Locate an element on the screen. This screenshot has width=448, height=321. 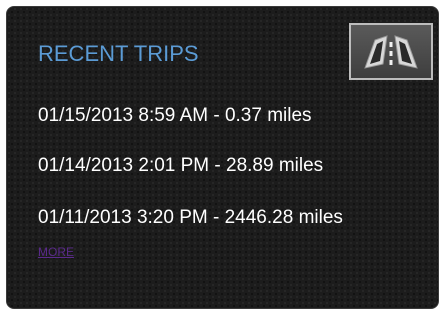
trip-item: 01/15/2013 8:59 AM - 0.37 miles is located at coordinates (175, 116).